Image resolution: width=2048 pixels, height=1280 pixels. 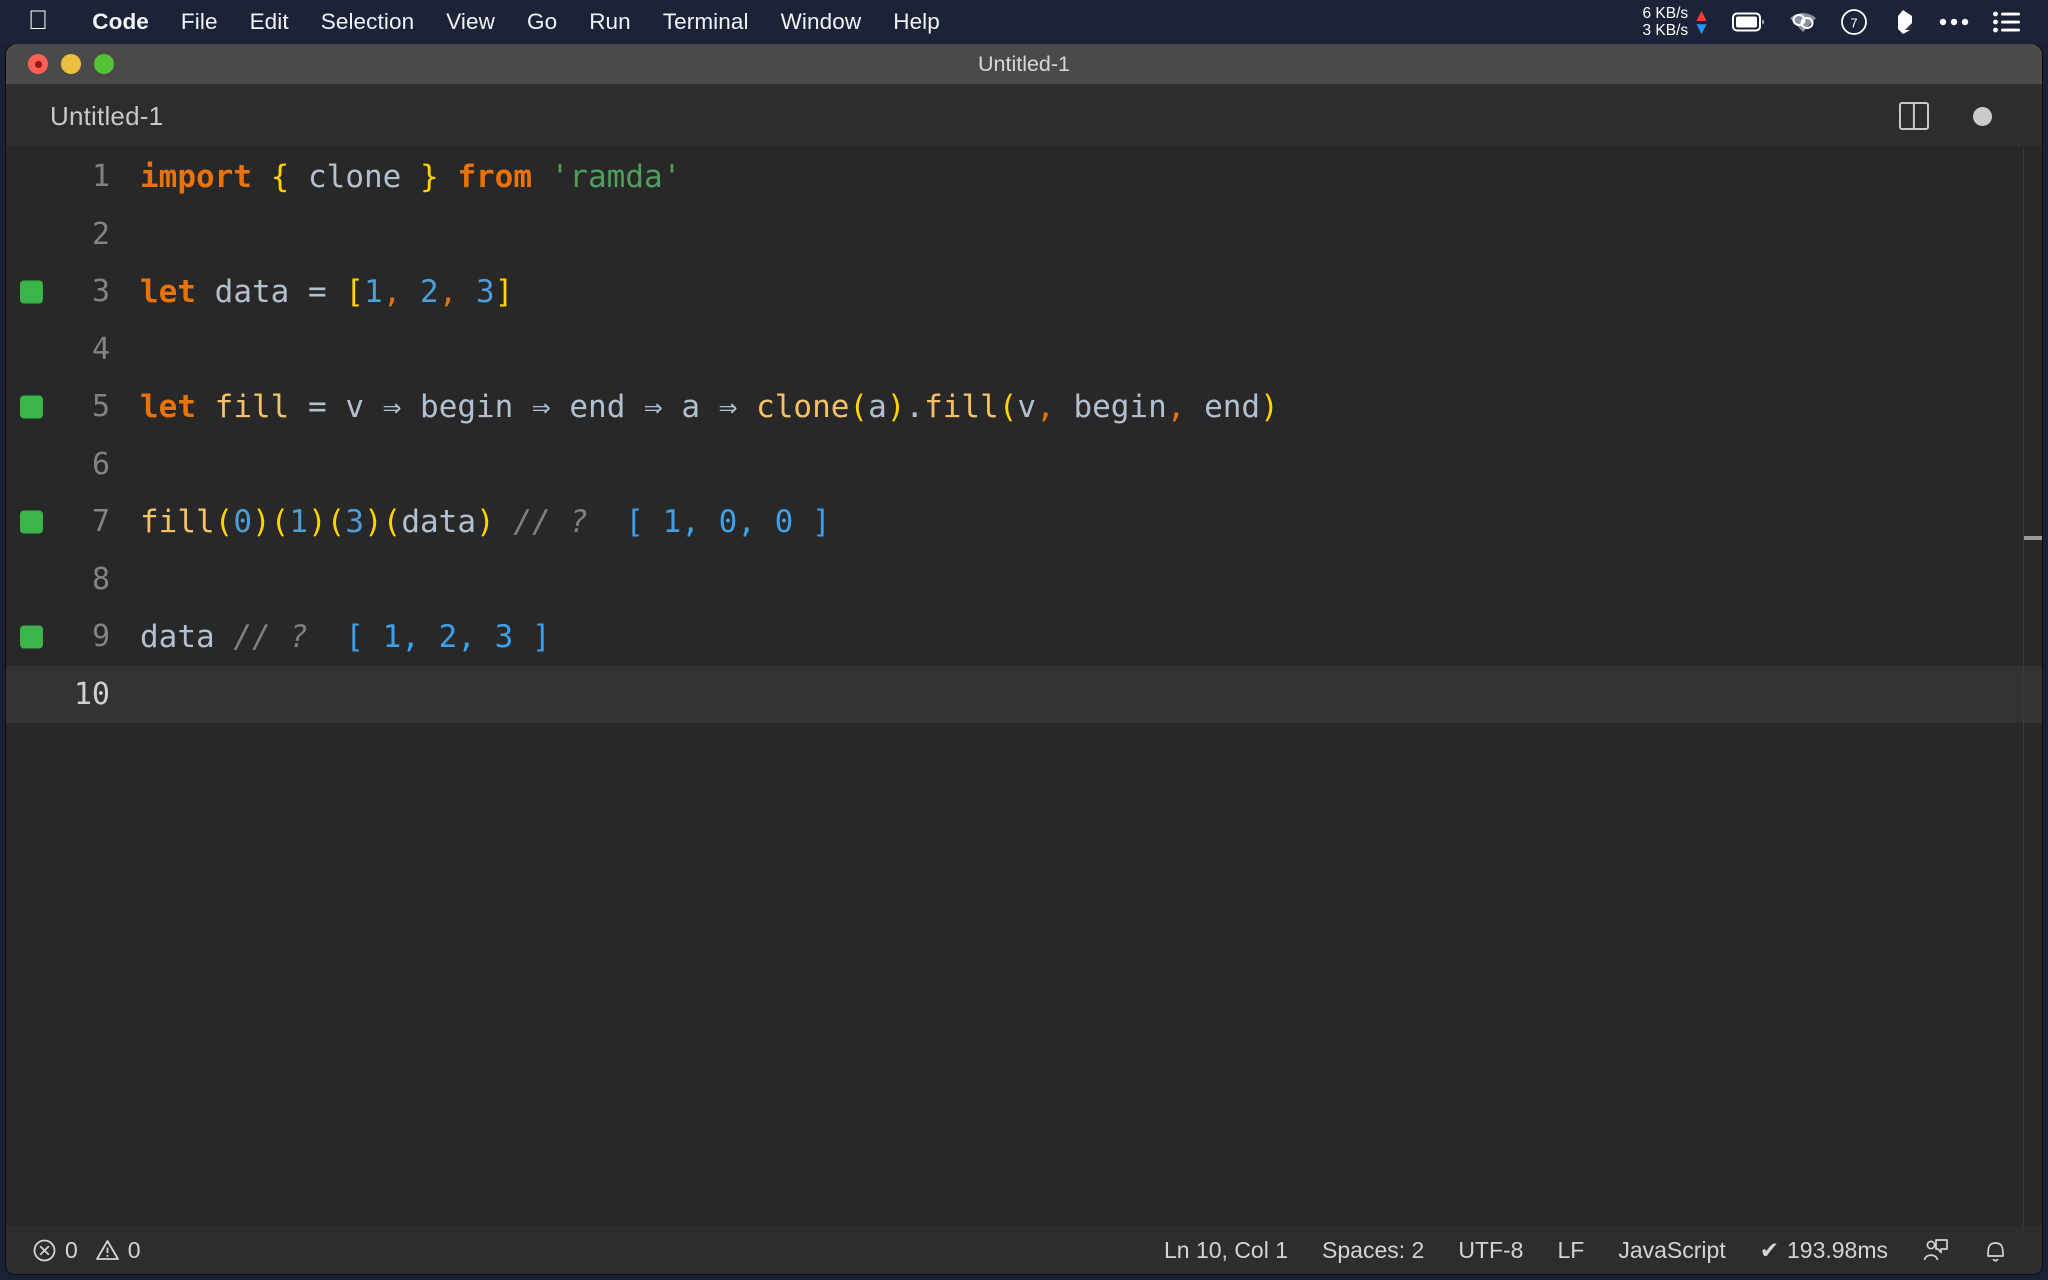 I want to click on current-line-highlight, so click(x=1100, y=694).